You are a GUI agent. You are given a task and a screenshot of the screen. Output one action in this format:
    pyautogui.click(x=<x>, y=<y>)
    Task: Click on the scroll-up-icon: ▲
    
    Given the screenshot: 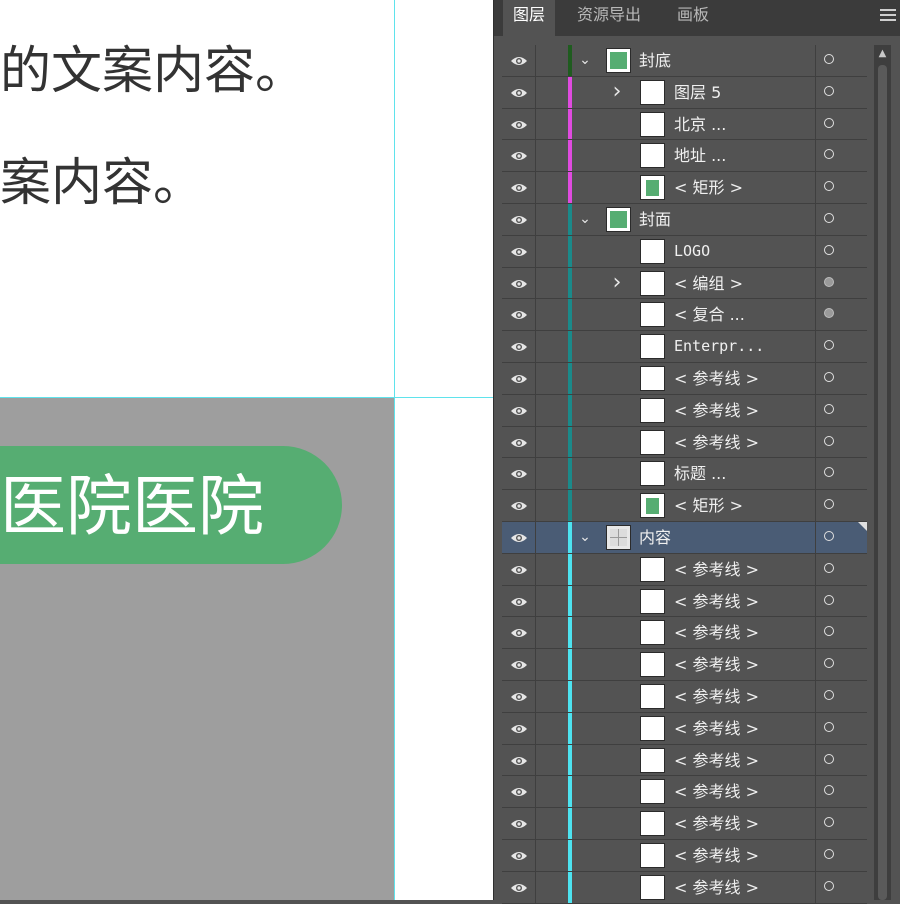 What is the action you would take?
    pyautogui.click(x=882, y=54)
    